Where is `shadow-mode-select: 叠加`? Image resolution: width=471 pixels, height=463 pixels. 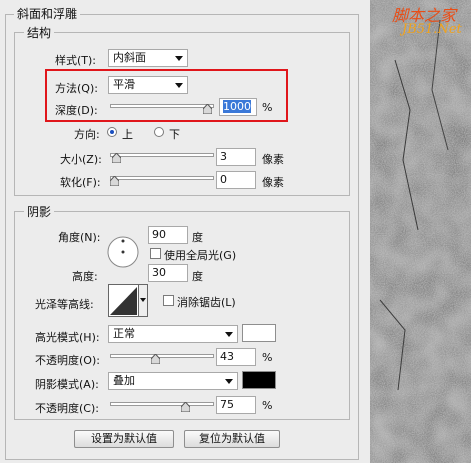 shadow-mode-select: 叠加 is located at coordinates (173, 381).